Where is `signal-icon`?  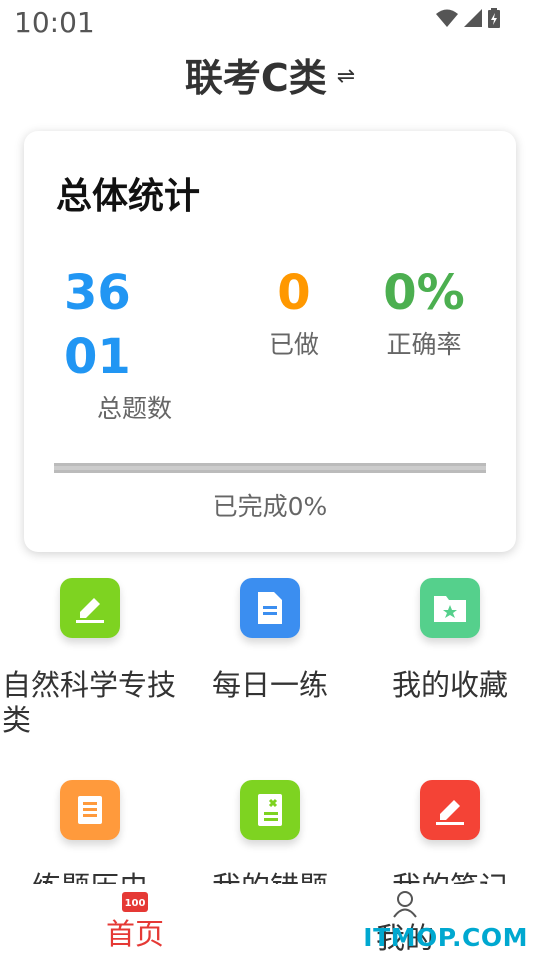 signal-icon is located at coordinates (473, 18).